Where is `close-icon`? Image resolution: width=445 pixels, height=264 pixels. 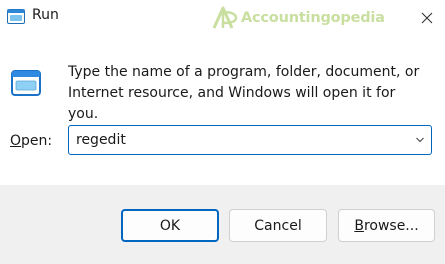 close-icon is located at coordinates (426, 18).